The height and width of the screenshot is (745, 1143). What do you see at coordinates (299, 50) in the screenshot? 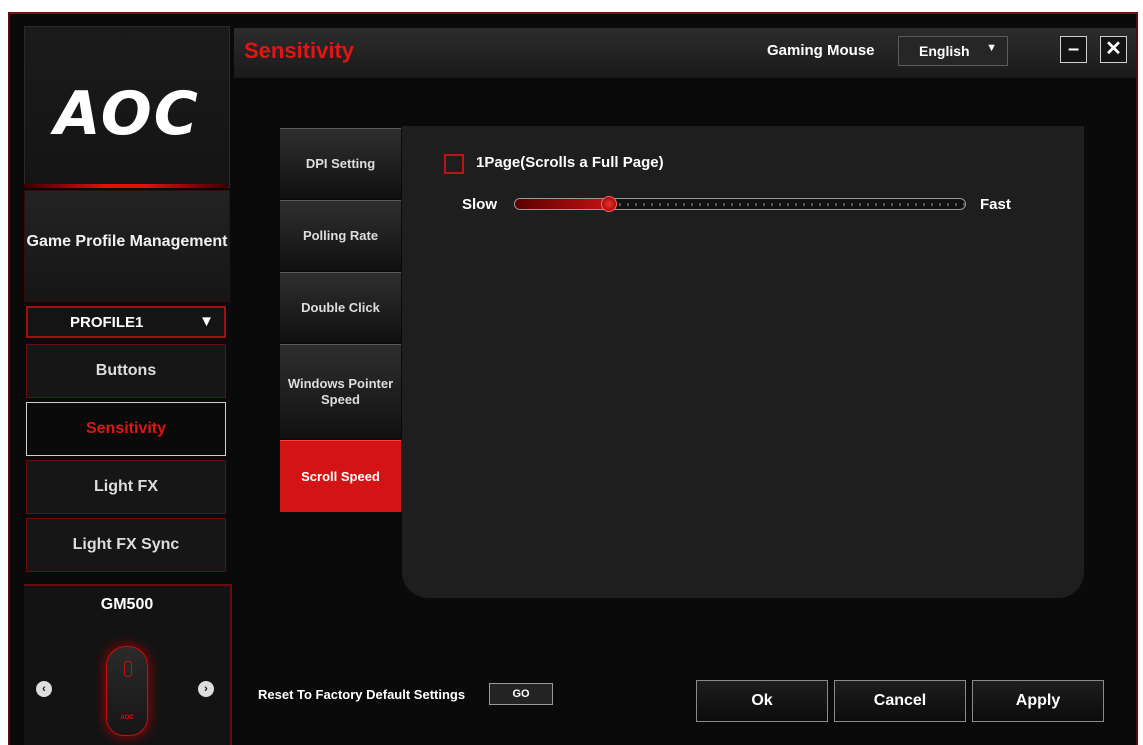
I see `page-title: Sensitivity` at bounding box center [299, 50].